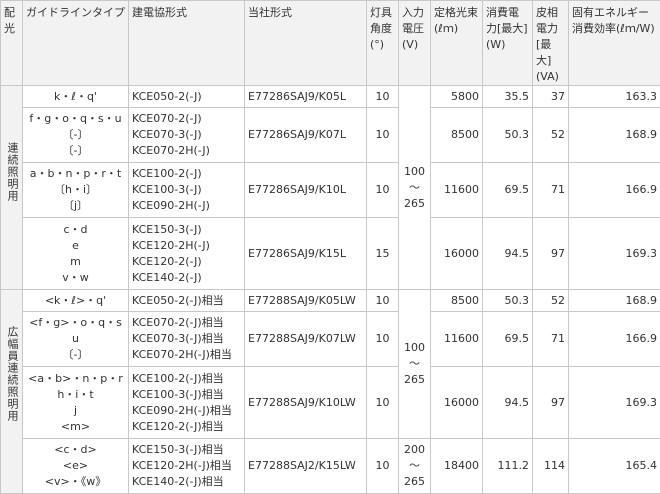 The image size is (660, 494). I want to click on guide-line: <a・b>・n・p・r, so click(75, 379).